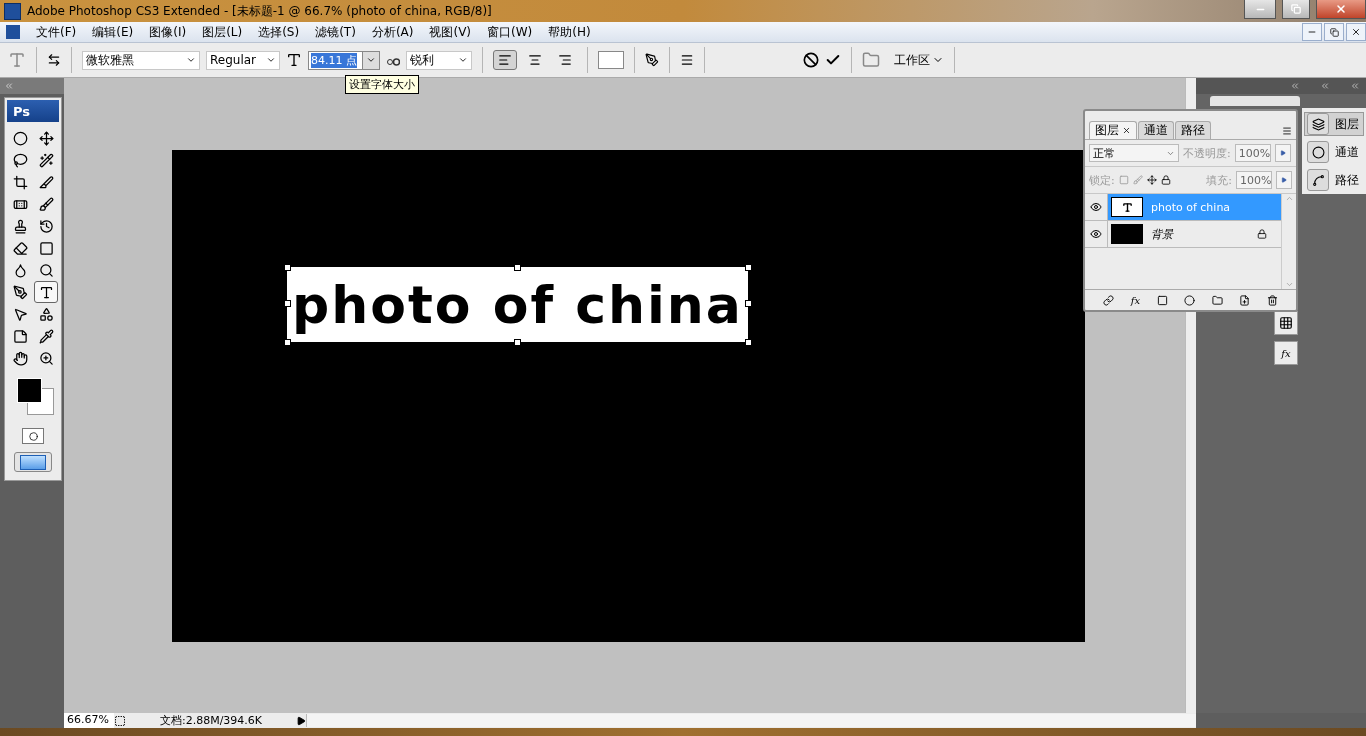  I want to click on layer-row: 背景, so click(1183, 234).